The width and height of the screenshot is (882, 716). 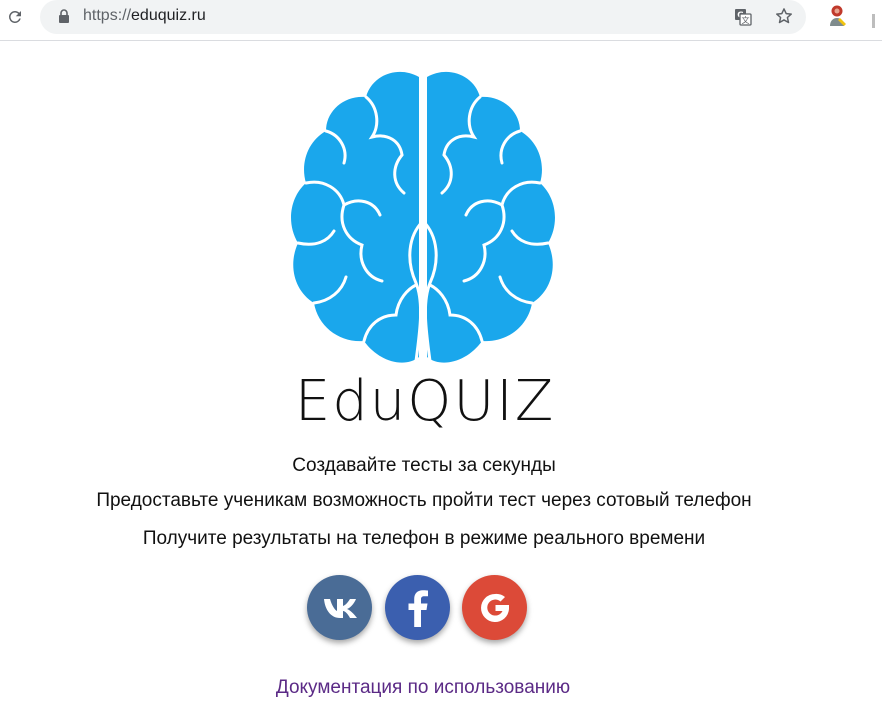 I want to click on lock-icon, so click(x=64, y=16).